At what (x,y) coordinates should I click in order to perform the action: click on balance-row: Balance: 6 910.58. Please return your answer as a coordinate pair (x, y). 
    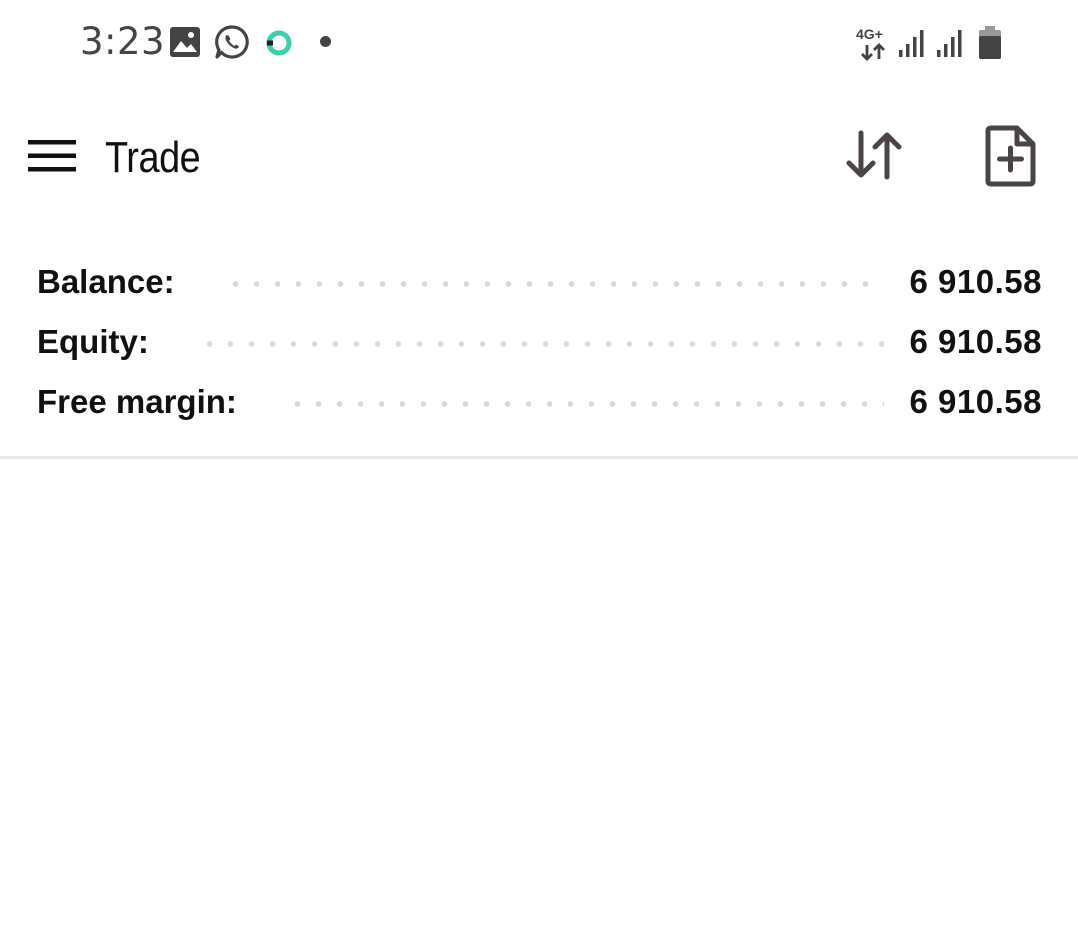
    Looking at the image, I should click on (539, 282).